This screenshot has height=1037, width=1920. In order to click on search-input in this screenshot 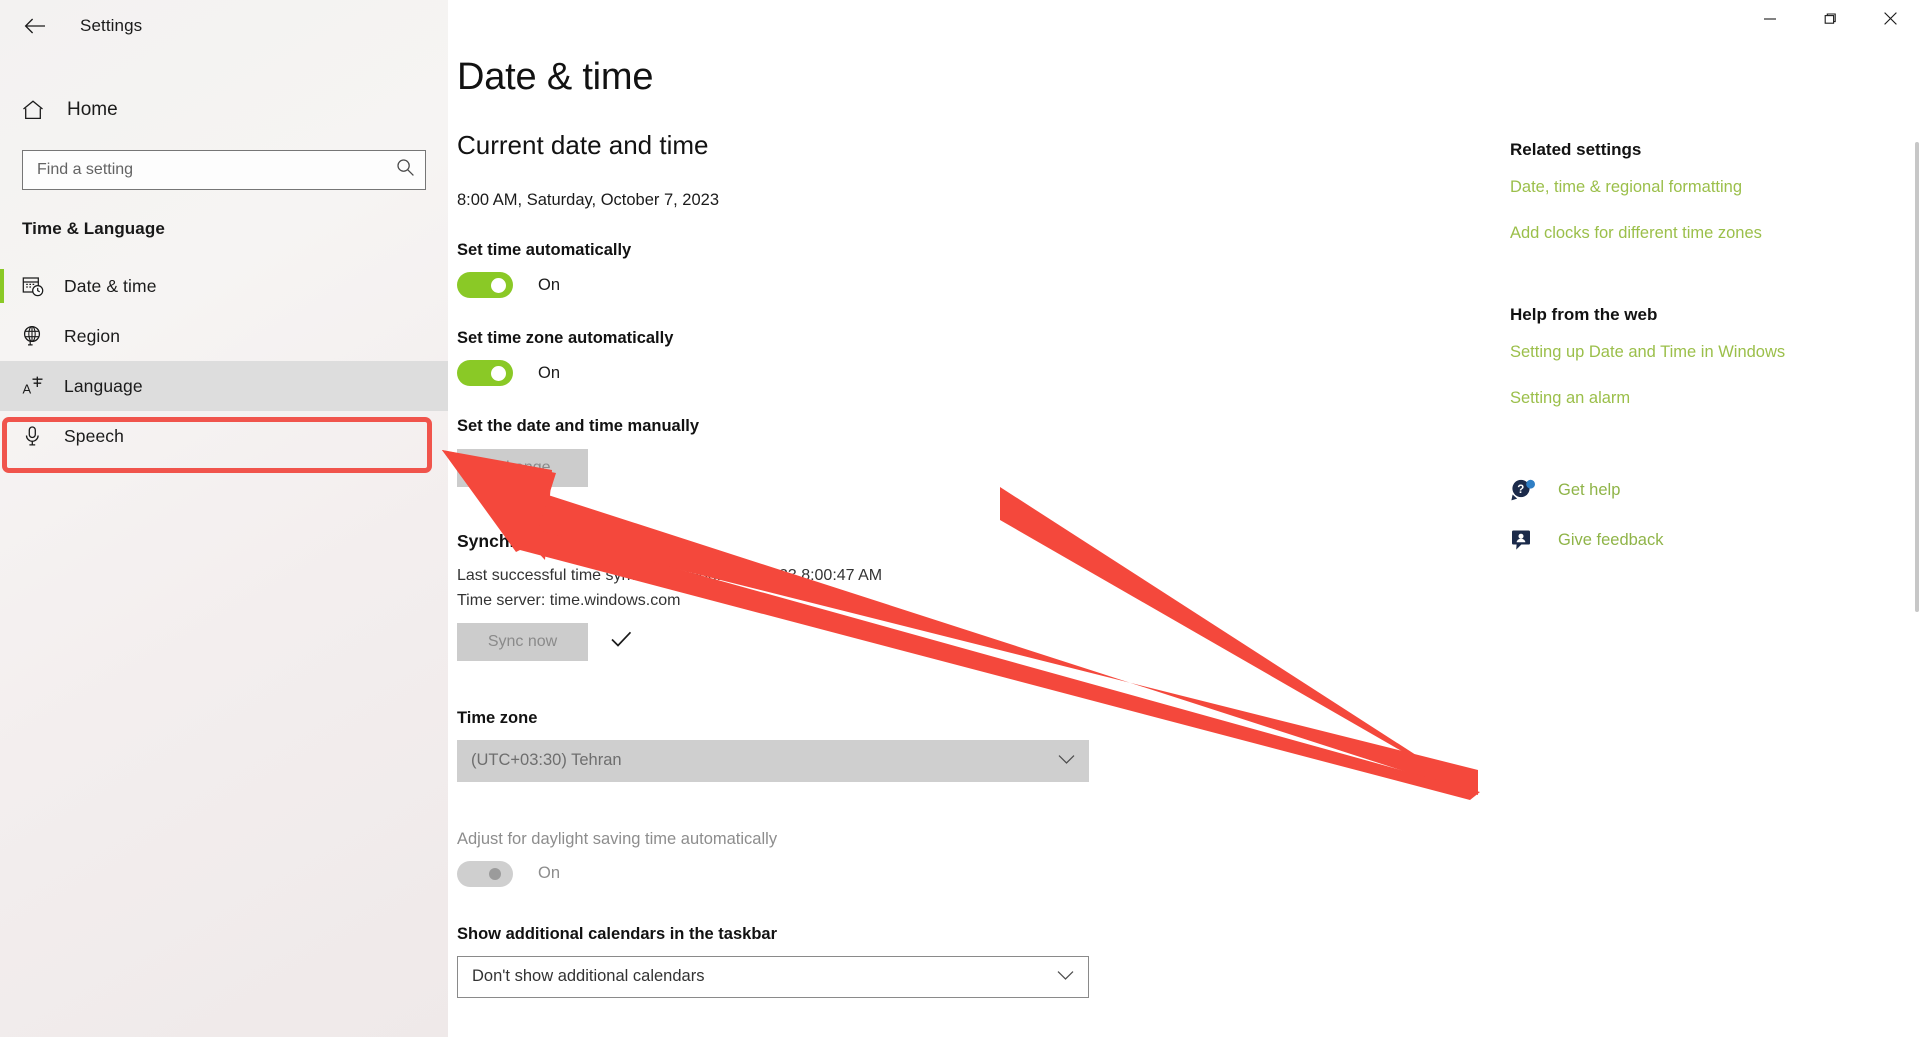, I will do `click(224, 170)`.